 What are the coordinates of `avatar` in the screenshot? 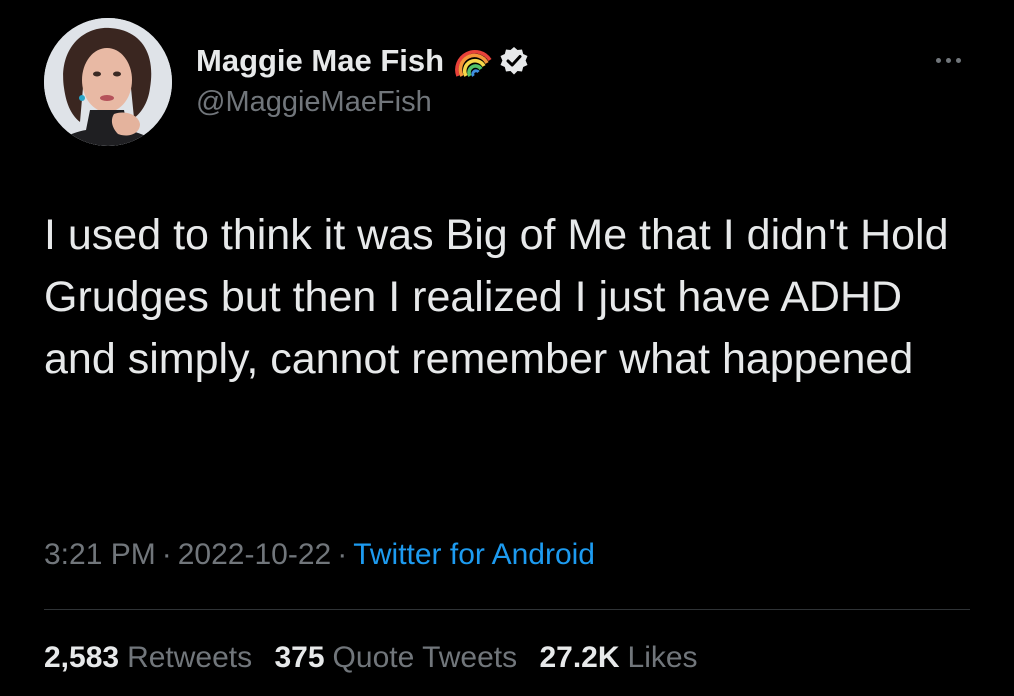 It's located at (108, 82).